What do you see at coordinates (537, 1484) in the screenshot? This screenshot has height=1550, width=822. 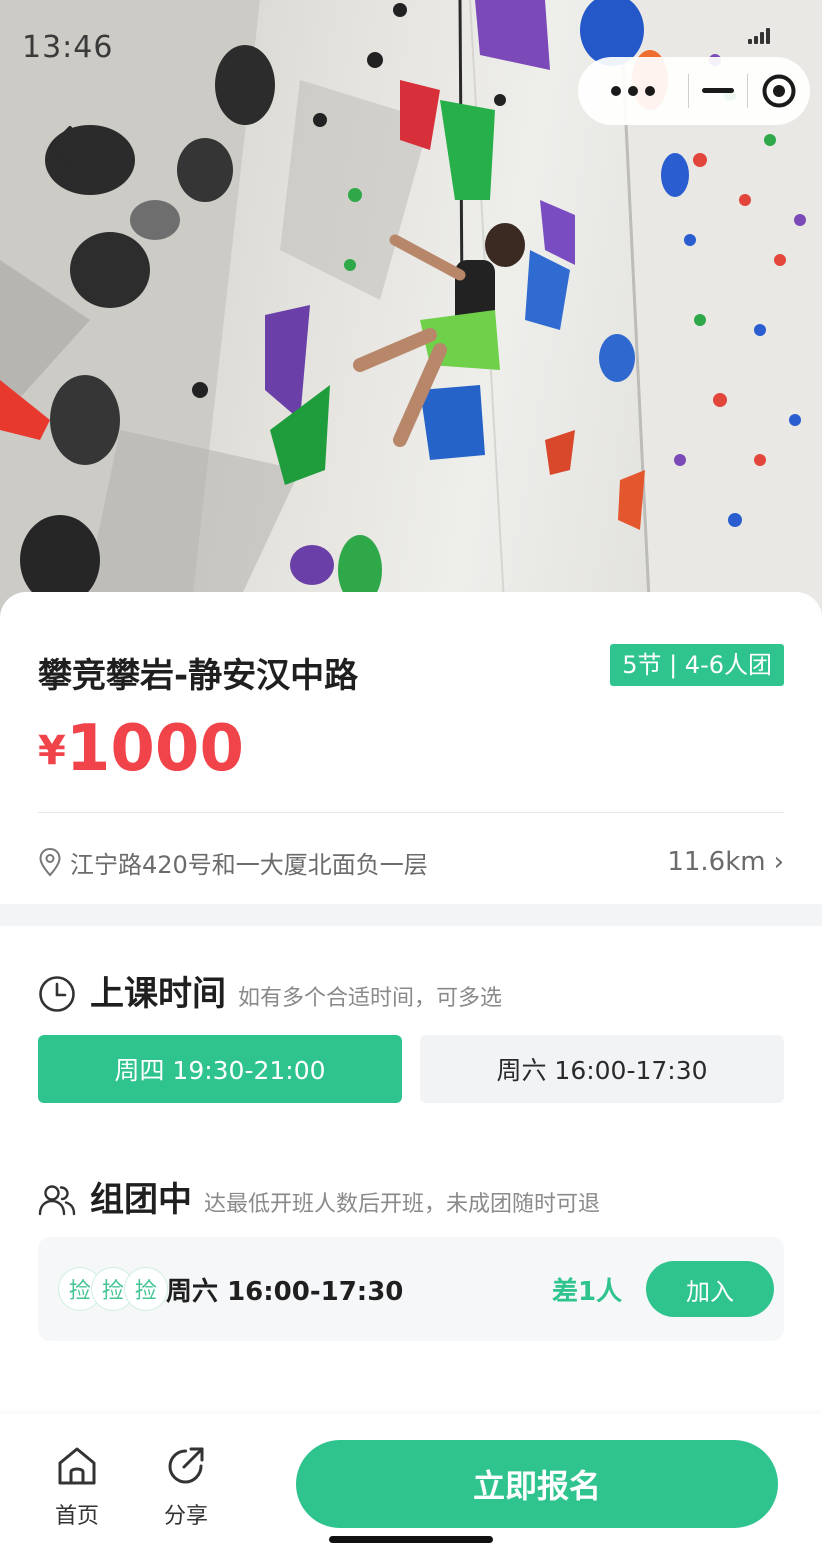 I see `signup-button: 立即报名` at bounding box center [537, 1484].